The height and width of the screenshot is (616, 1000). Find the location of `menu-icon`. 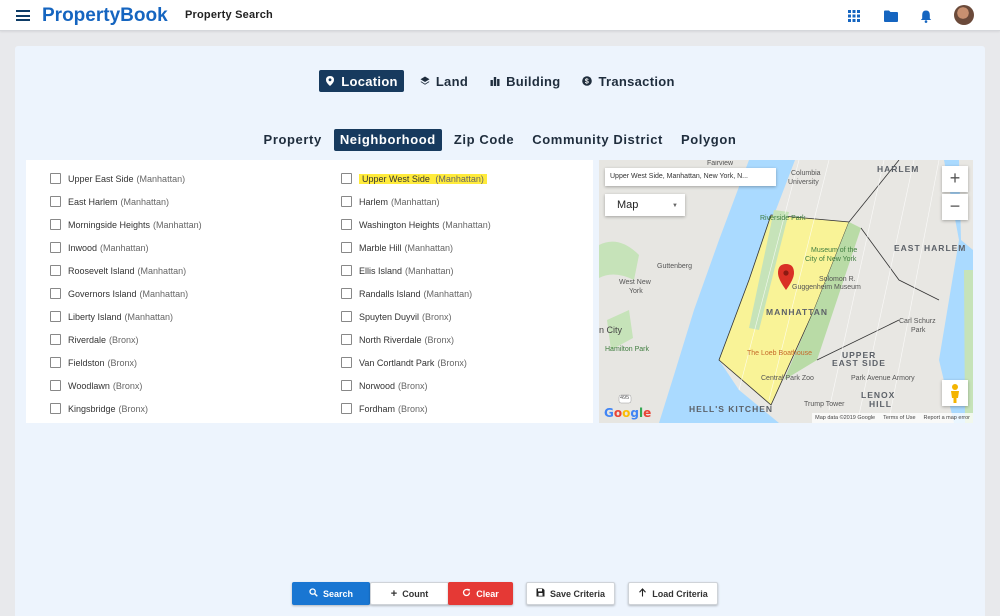

menu-icon is located at coordinates (23, 15).